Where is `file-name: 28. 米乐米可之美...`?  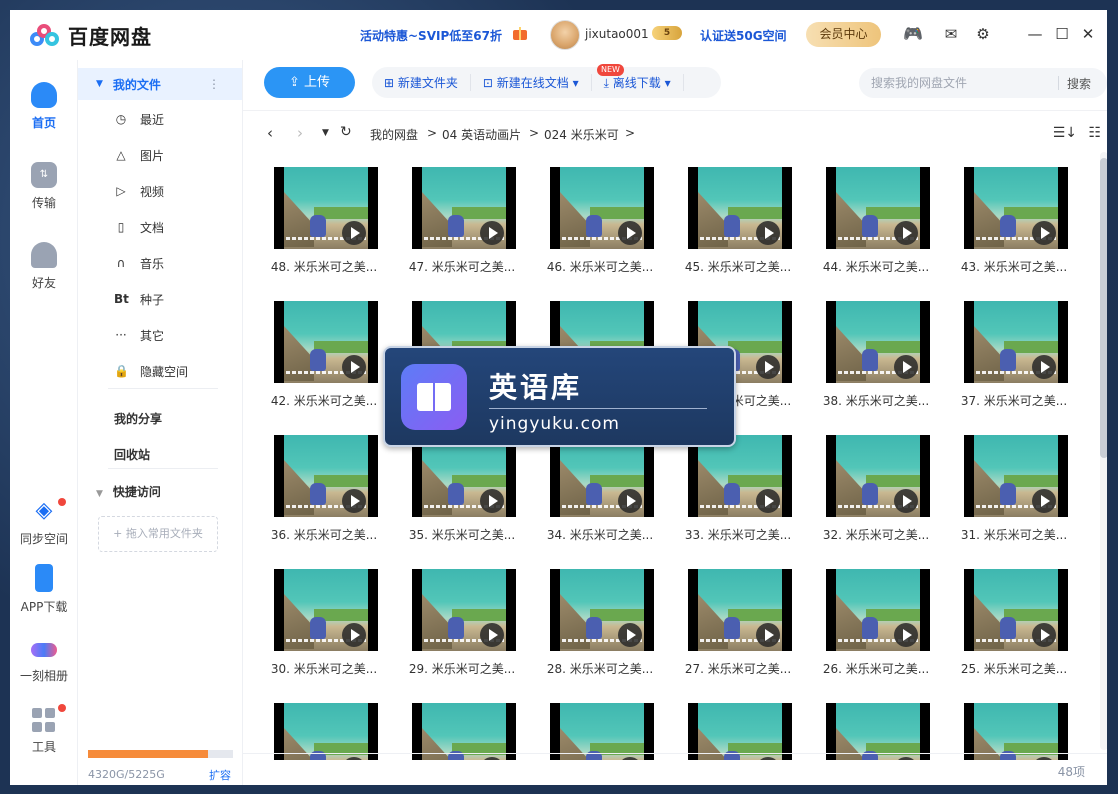
file-name: 28. 米乐米可之美... is located at coordinates (600, 668).